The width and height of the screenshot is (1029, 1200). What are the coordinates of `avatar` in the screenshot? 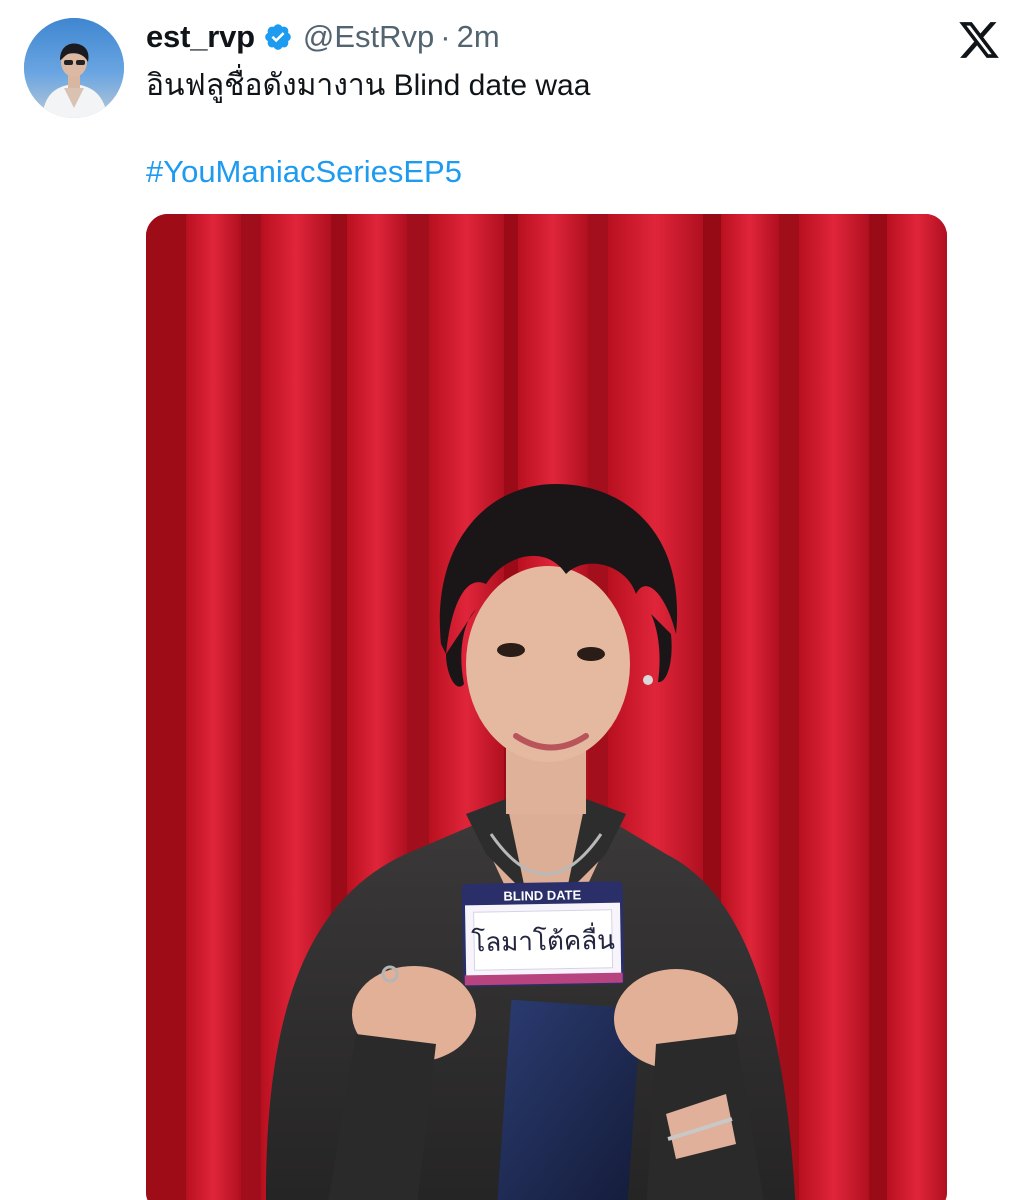 It's located at (74, 68).